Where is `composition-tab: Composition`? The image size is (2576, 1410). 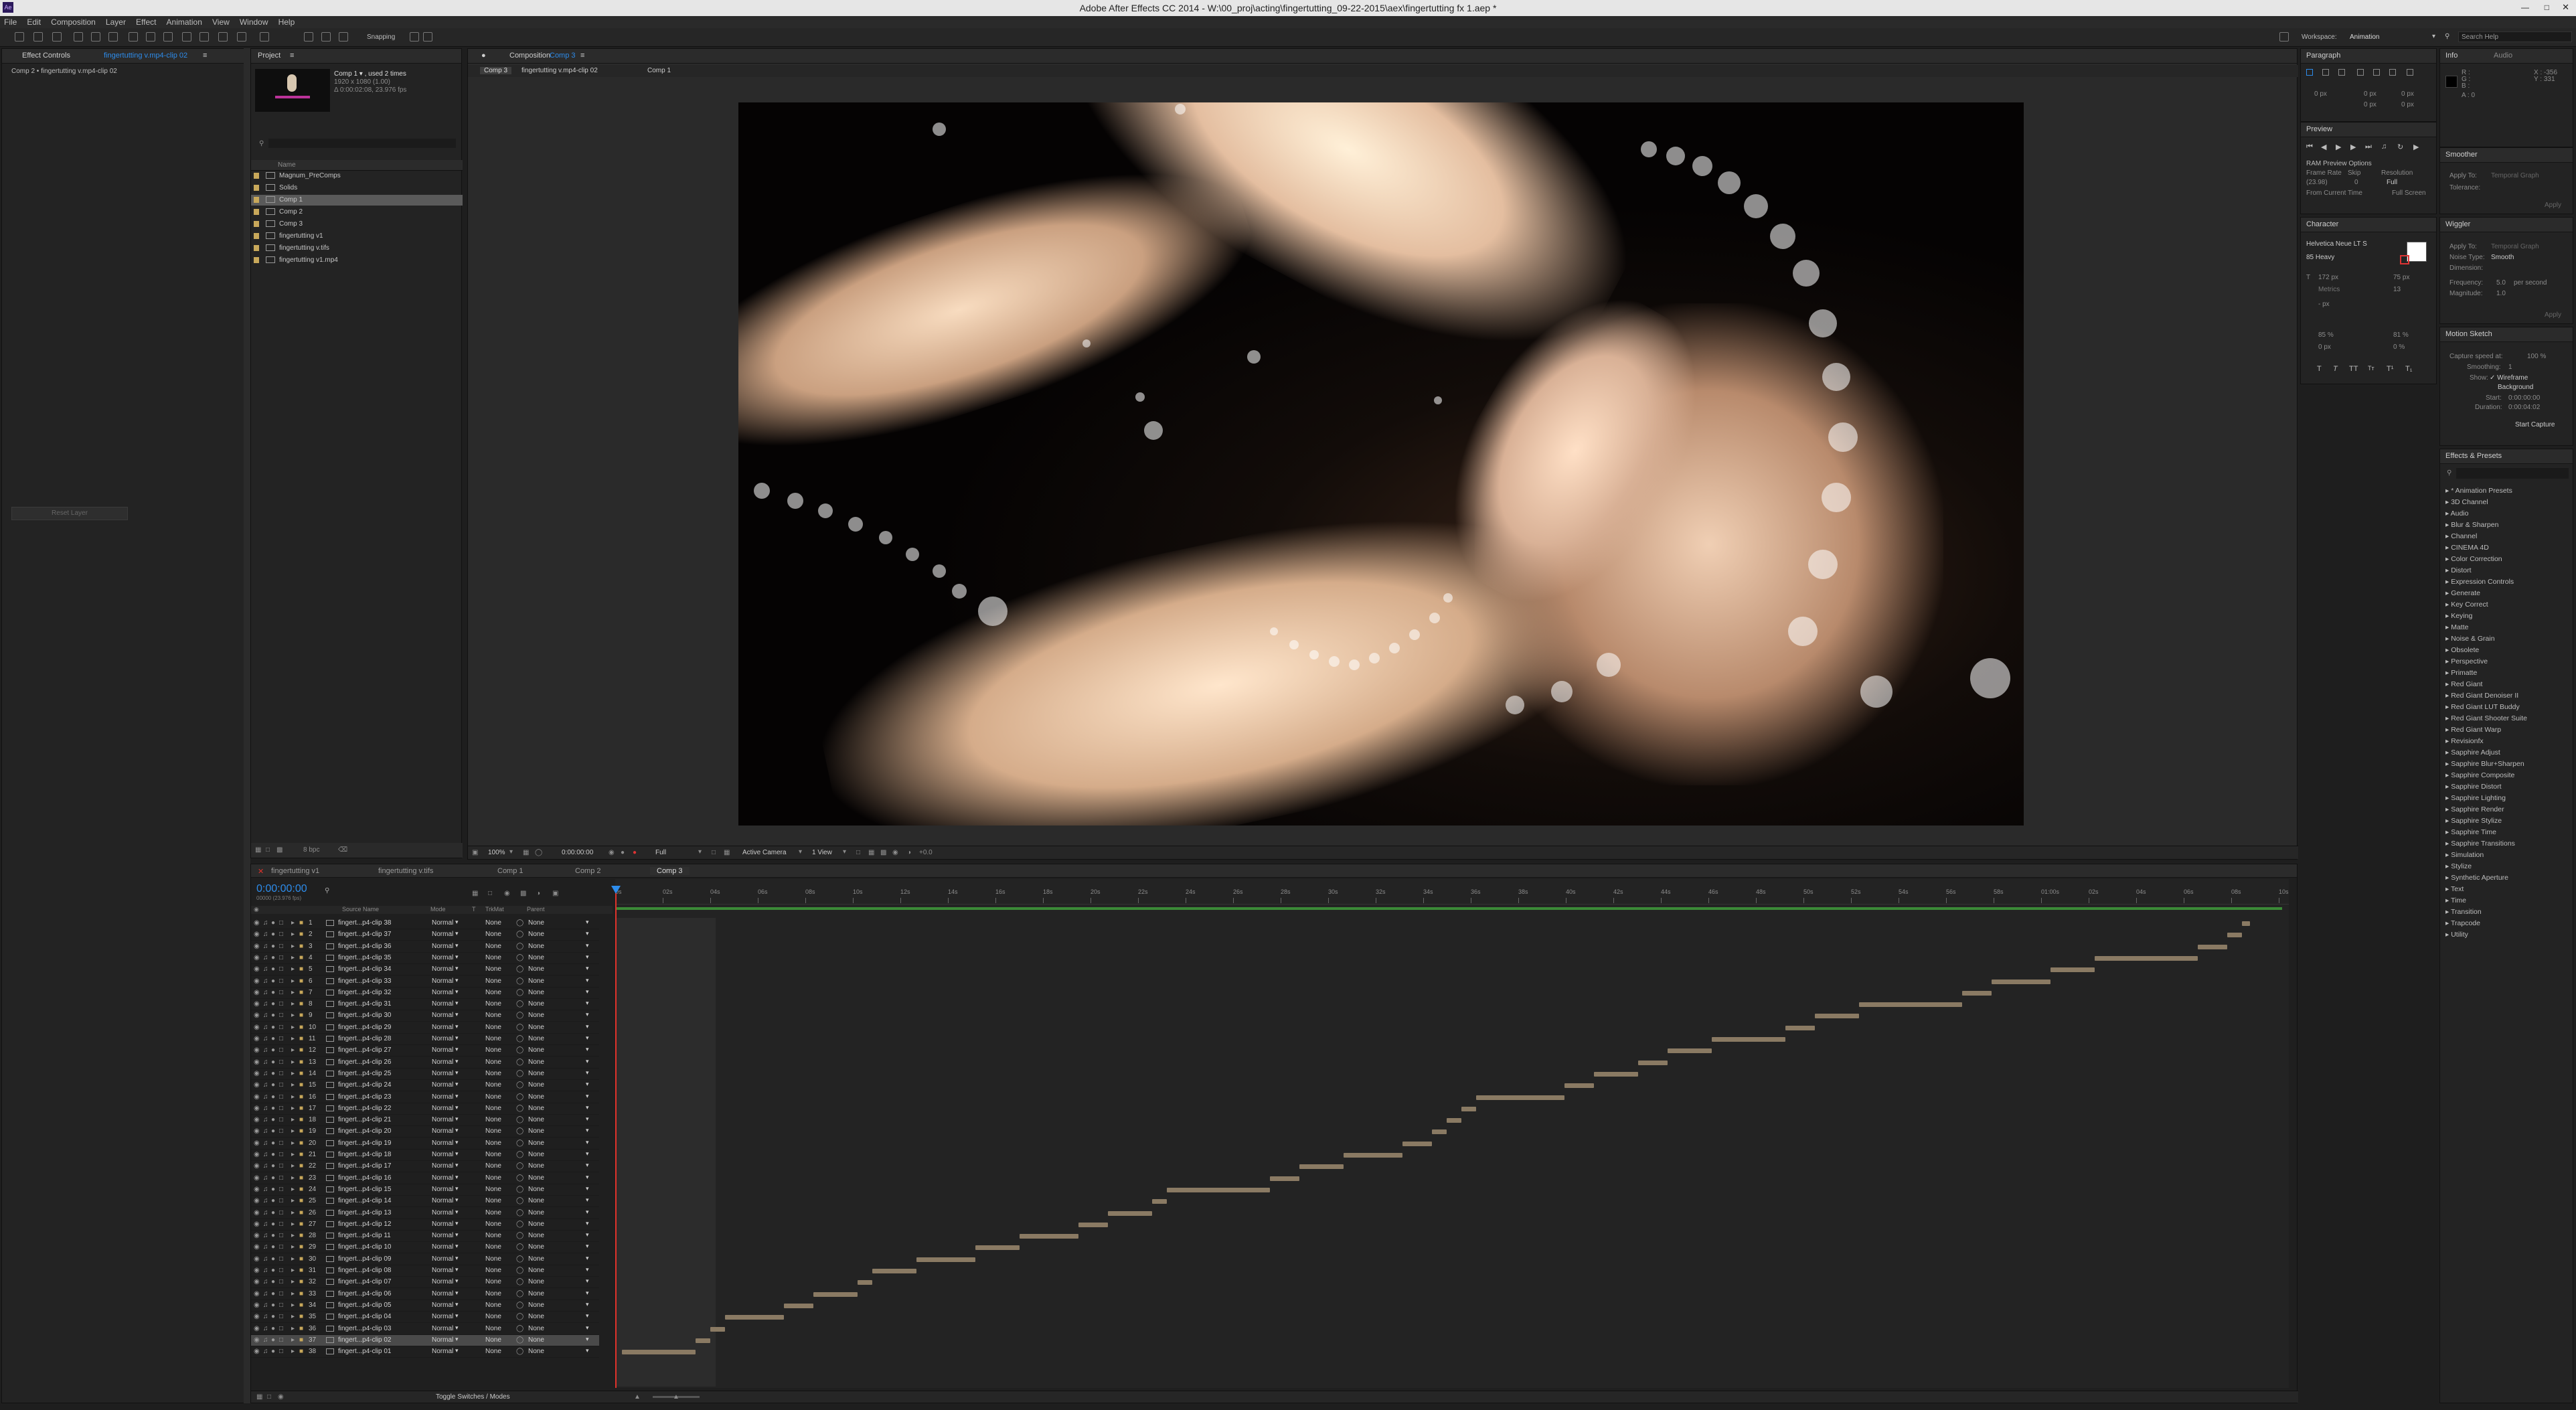
composition-tab: Composition is located at coordinates (530, 56).